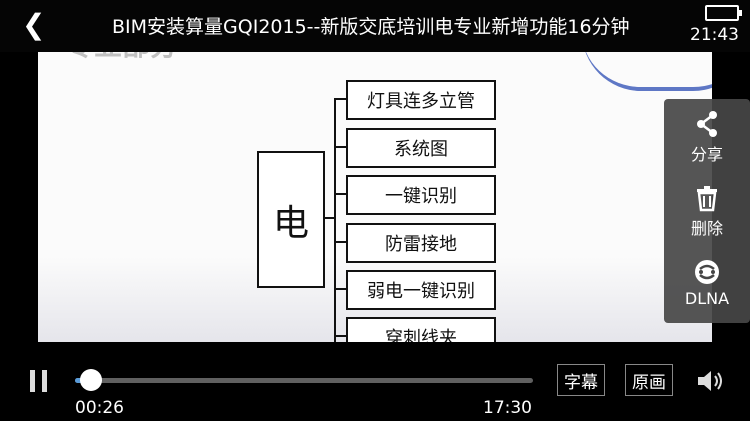 The height and width of the screenshot is (421, 750). What do you see at coordinates (723, 13) in the screenshot?
I see `battery-icon` at bounding box center [723, 13].